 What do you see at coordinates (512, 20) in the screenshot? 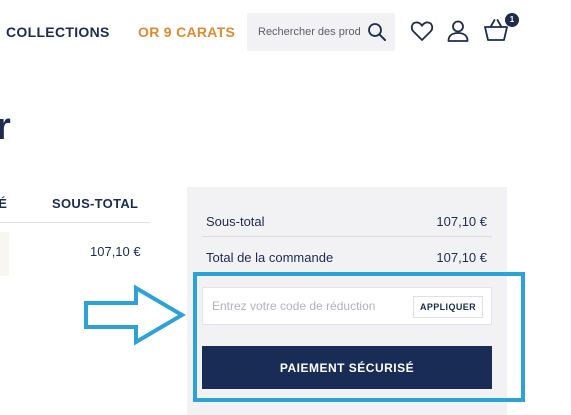
I see `cart-count-badge: 1` at bounding box center [512, 20].